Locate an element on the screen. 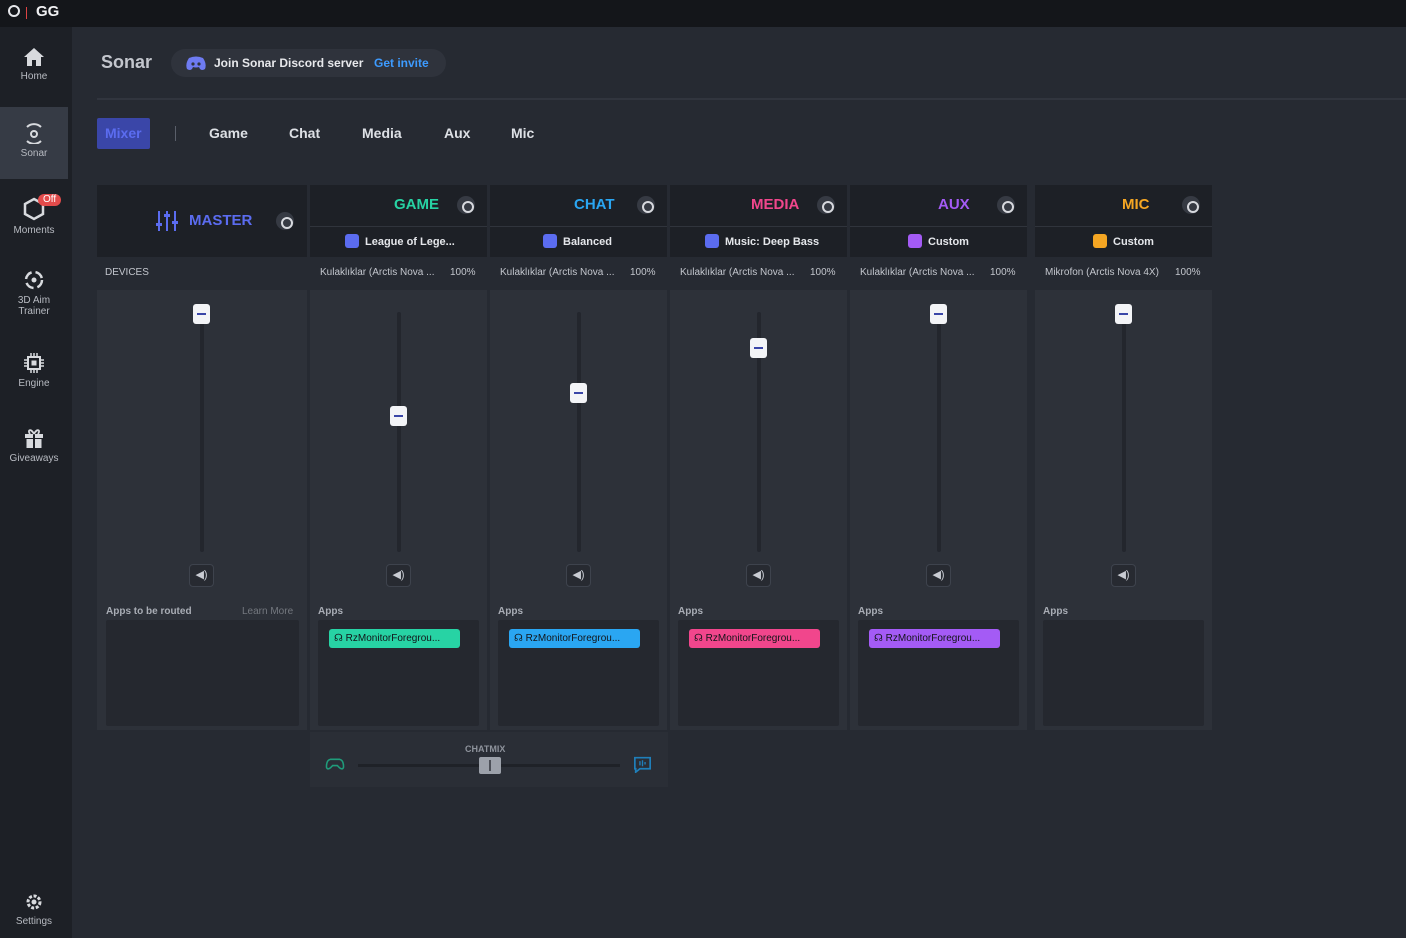  aux-settings-gear-icon is located at coordinates (1006, 205).